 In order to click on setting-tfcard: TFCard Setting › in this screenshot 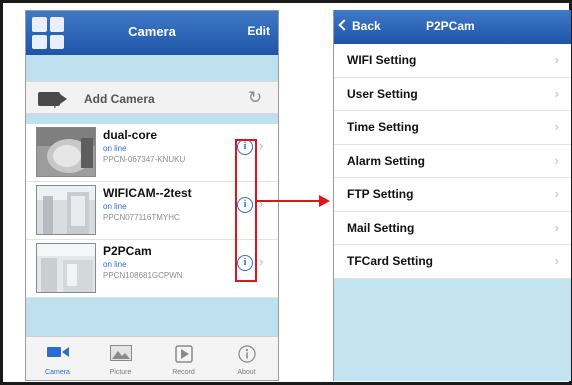, I will do `click(452, 262)`.